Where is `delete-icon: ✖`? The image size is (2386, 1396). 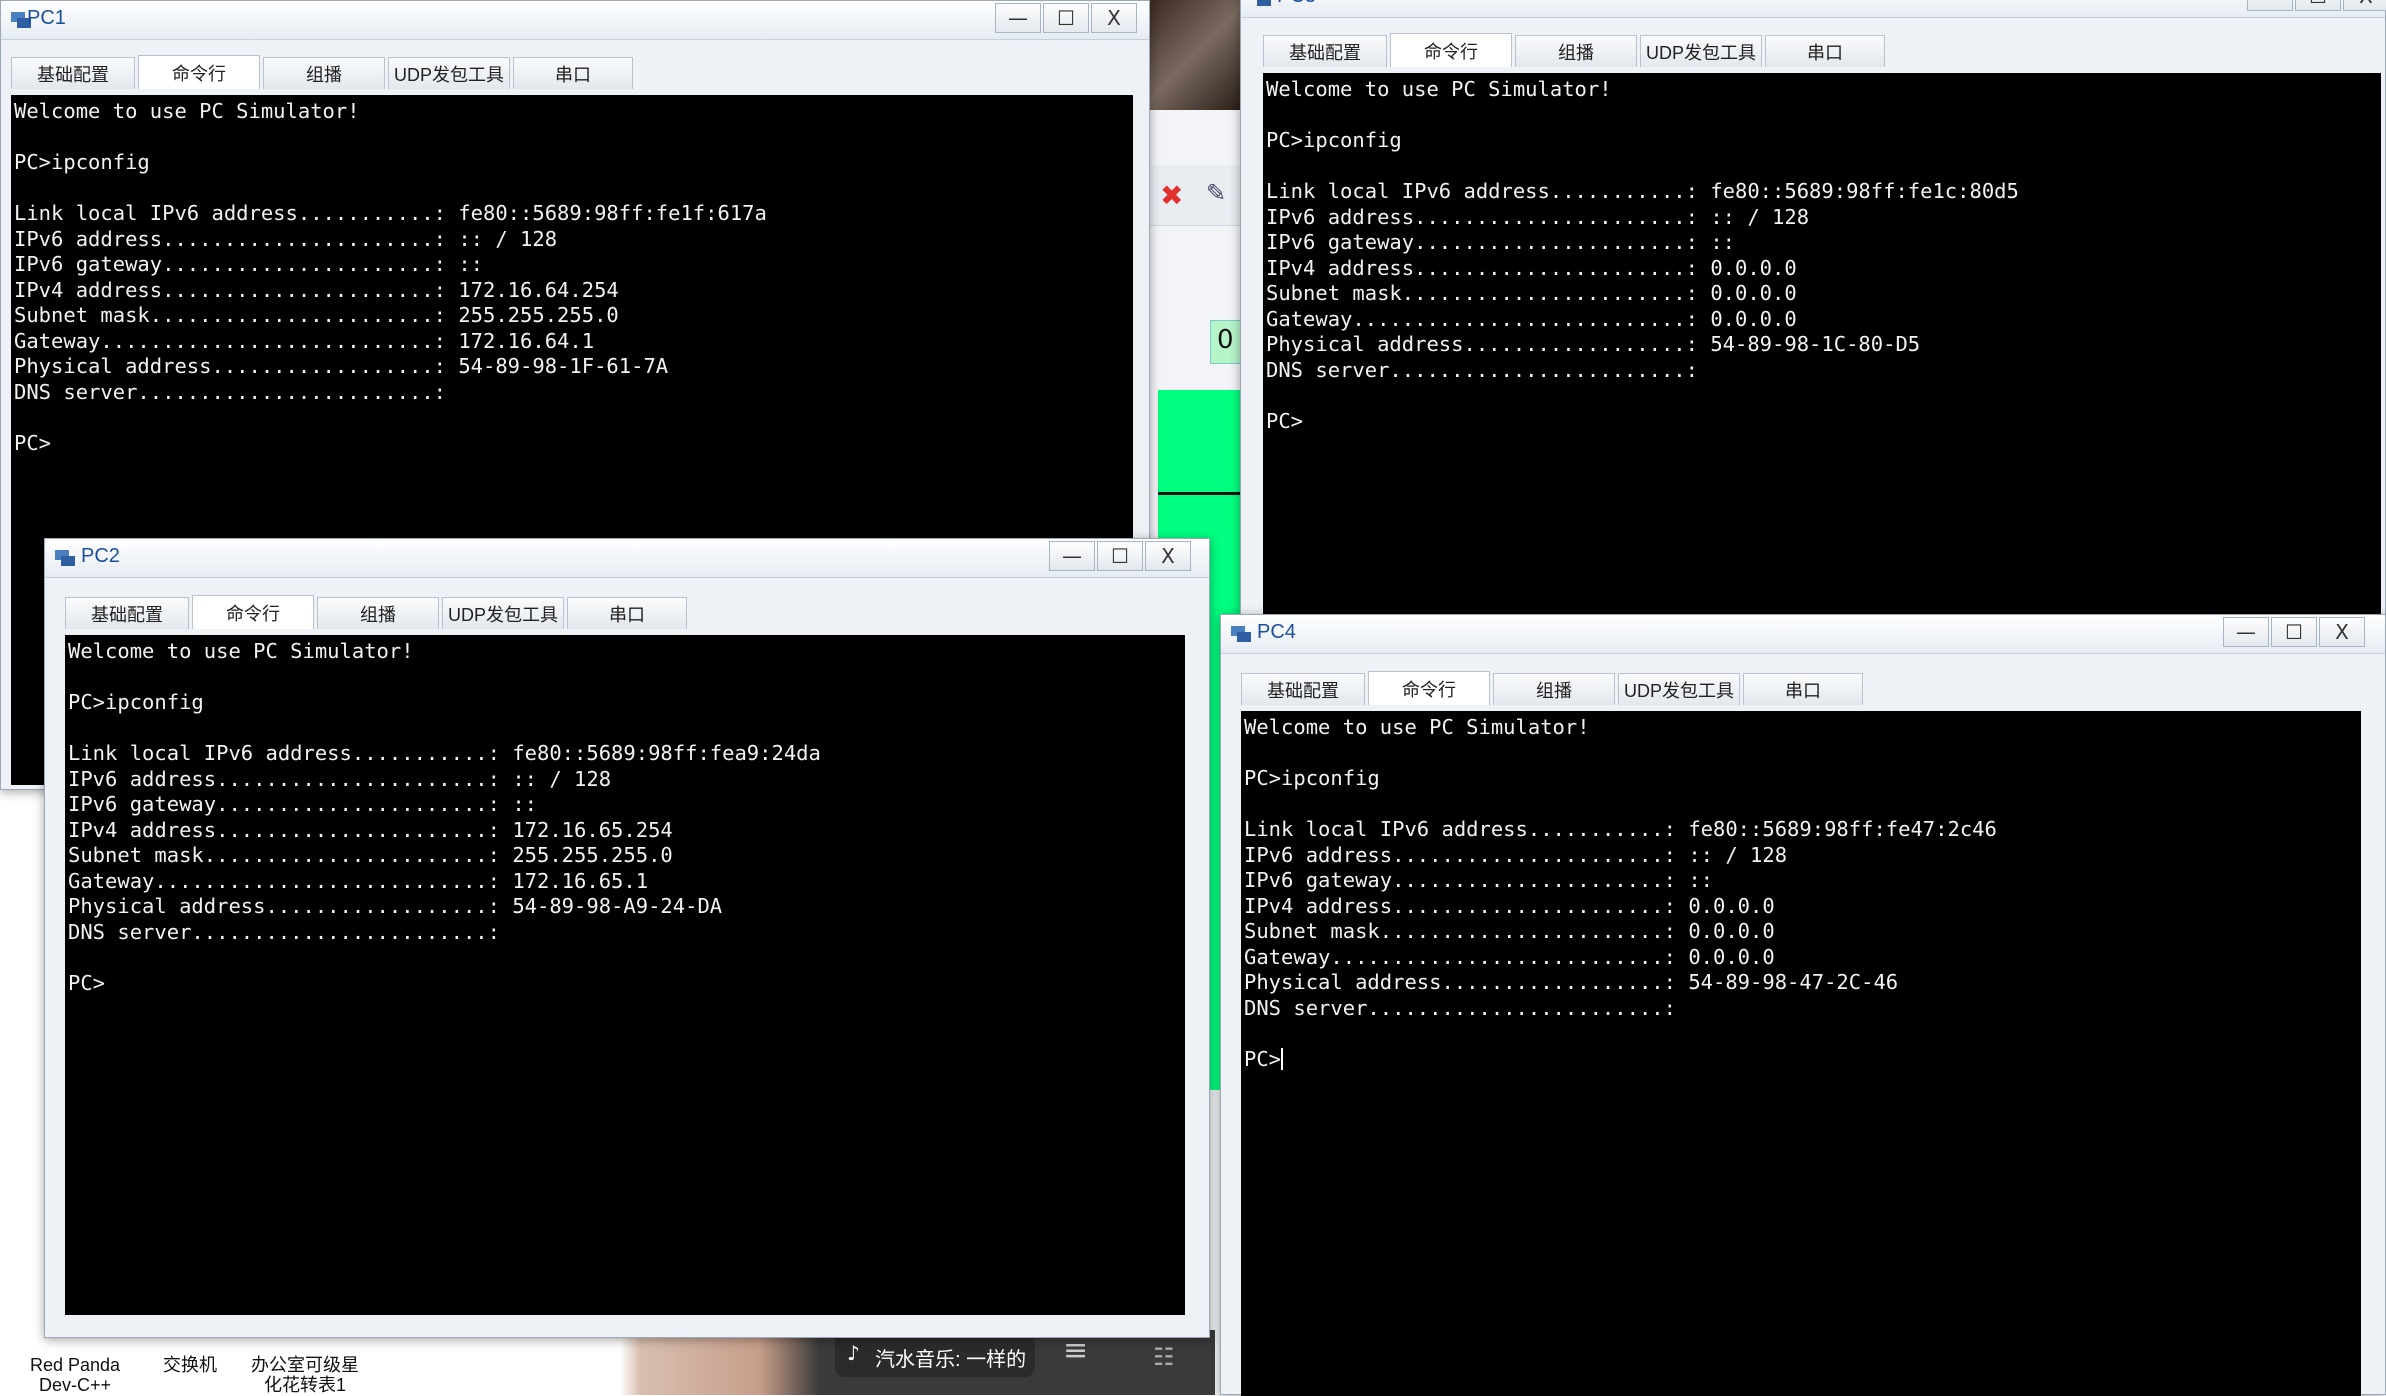 delete-icon: ✖ is located at coordinates (1171, 195).